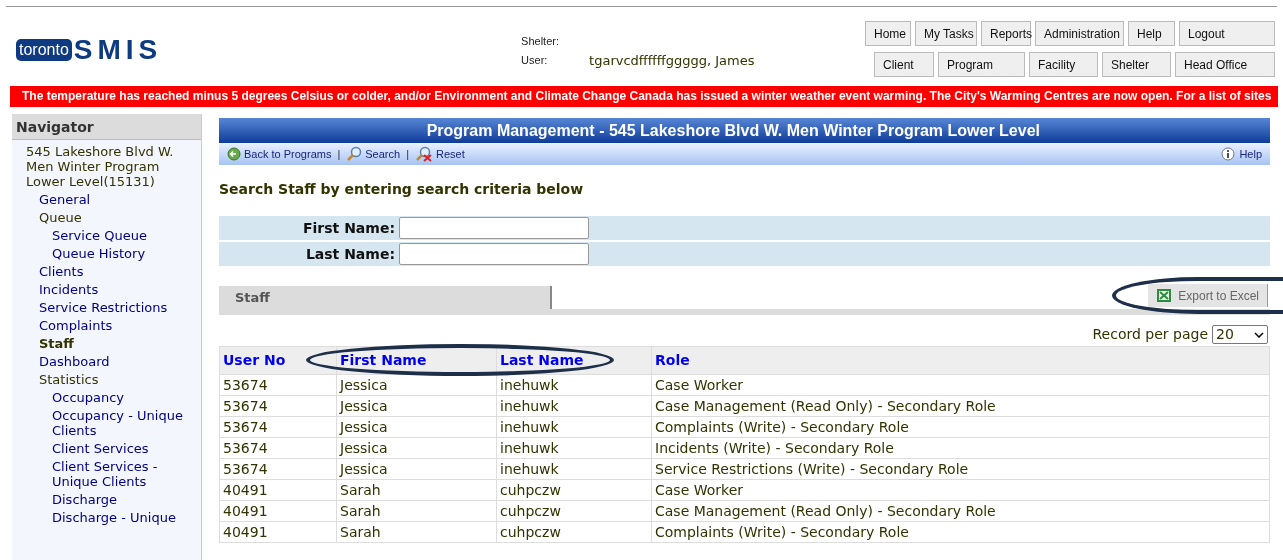 Image resolution: width=1283 pixels, height=560 pixels. Describe the element at coordinates (402, 189) in the screenshot. I see `search-heading: Search Staff by entering search criteria below` at that location.